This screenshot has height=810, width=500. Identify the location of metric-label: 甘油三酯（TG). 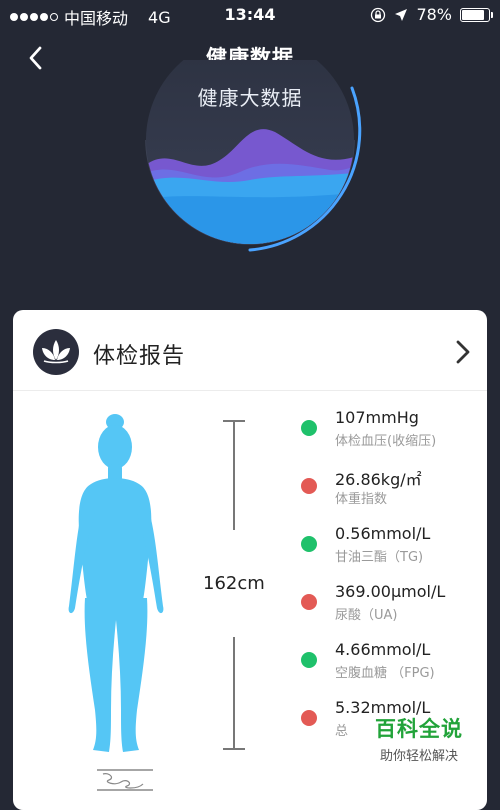
(379, 557).